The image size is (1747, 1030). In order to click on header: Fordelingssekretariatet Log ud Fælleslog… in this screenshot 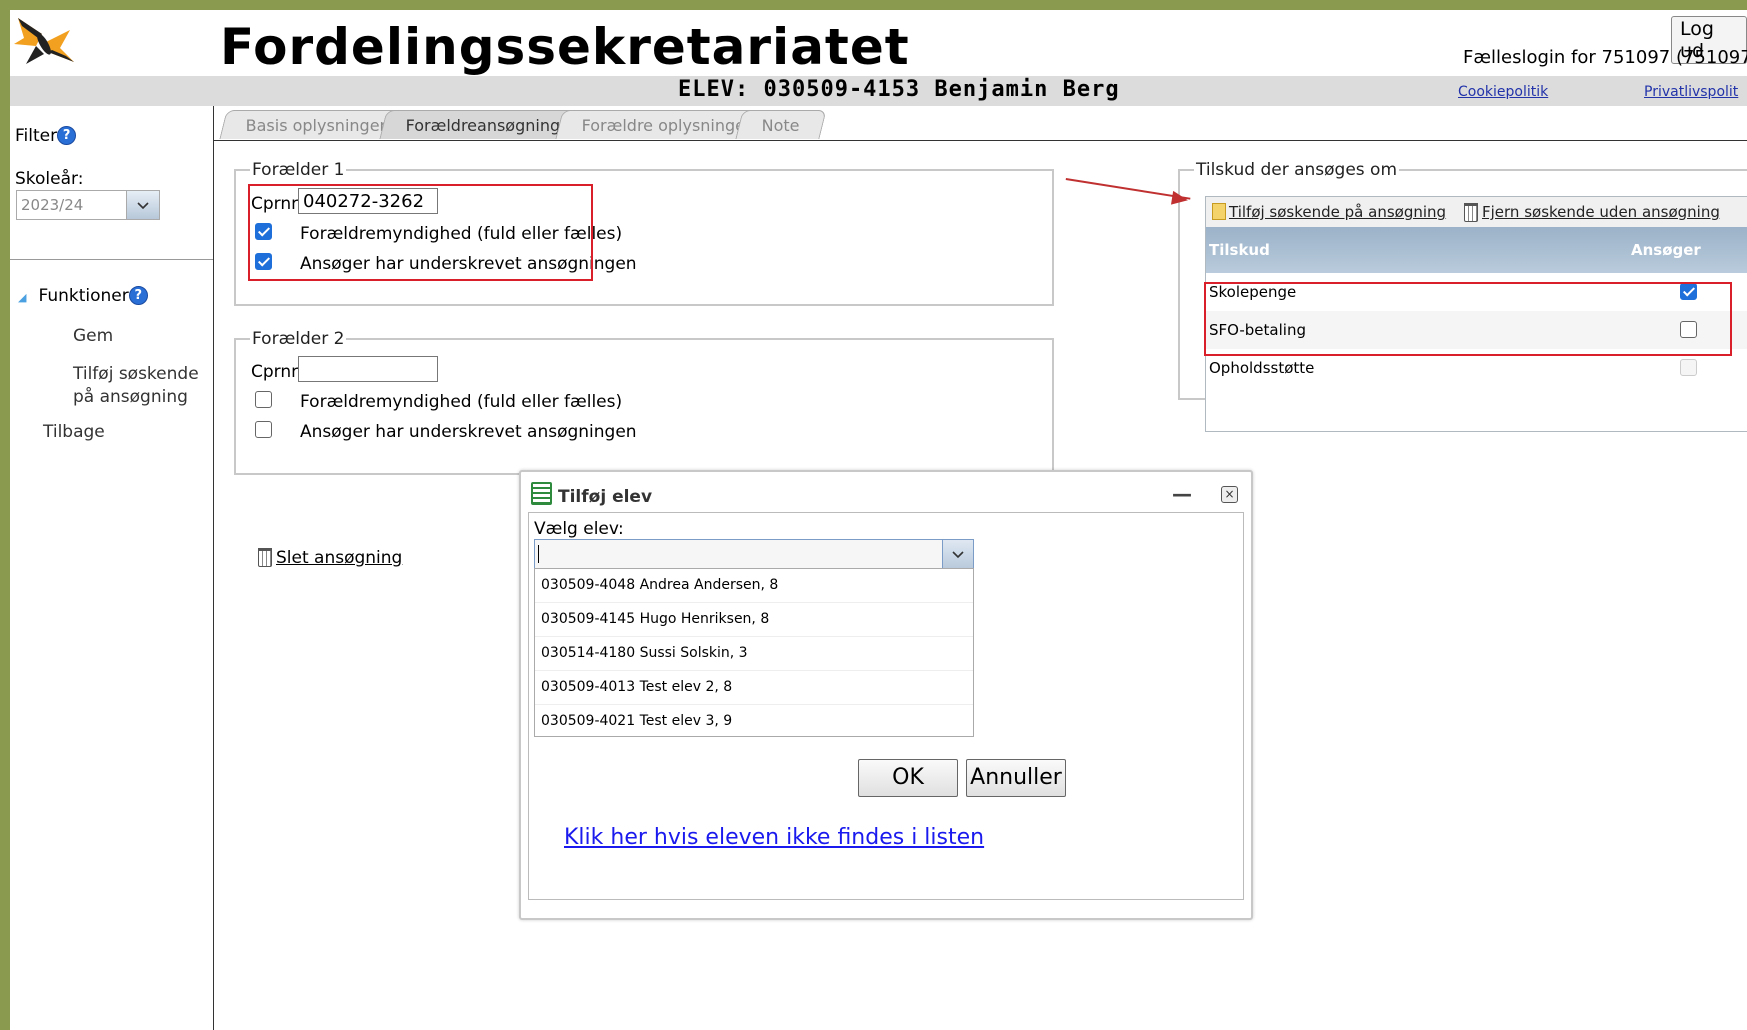, I will do `click(878, 43)`.